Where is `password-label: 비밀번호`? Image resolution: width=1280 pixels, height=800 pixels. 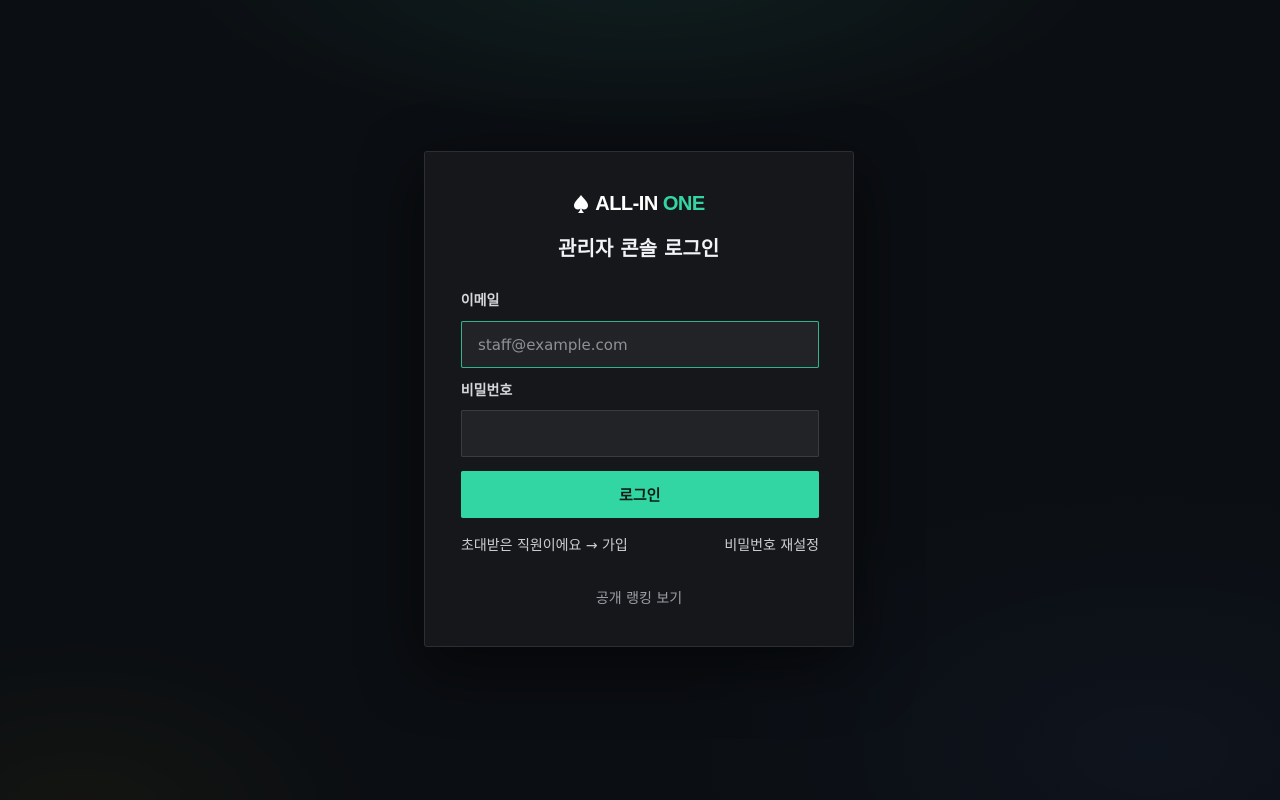
password-label: 비밀번호 is located at coordinates (487, 391).